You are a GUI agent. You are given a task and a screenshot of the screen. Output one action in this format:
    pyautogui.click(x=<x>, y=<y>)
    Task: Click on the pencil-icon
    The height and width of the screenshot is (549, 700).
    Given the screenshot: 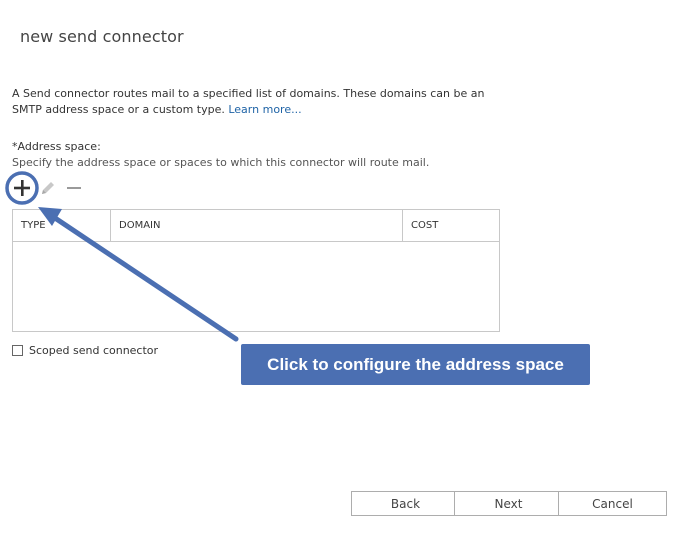 What is the action you would take?
    pyautogui.click(x=48, y=188)
    